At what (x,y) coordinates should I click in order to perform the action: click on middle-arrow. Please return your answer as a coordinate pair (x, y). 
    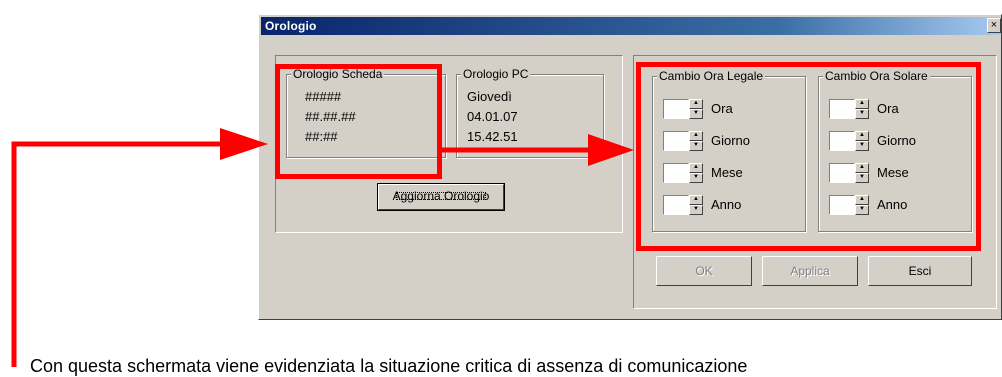
    Looking at the image, I should click on (538, 150).